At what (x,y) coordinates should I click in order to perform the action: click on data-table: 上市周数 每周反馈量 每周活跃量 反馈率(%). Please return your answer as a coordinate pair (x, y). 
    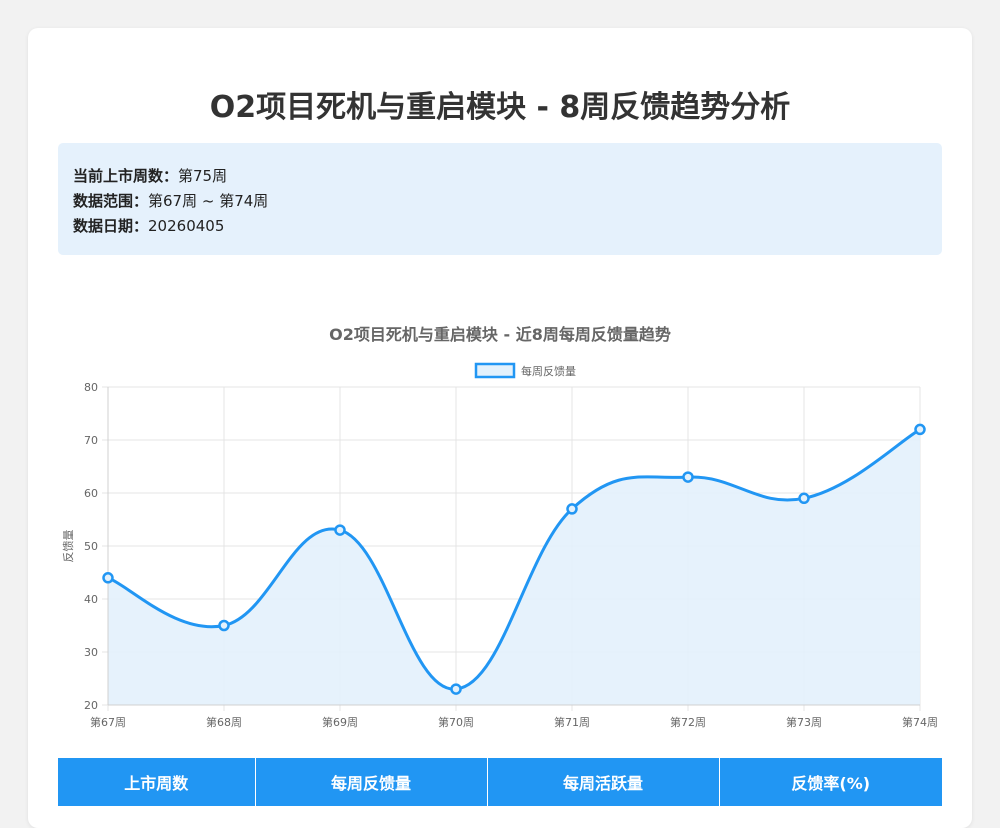
    Looking at the image, I should click on (500, 782).